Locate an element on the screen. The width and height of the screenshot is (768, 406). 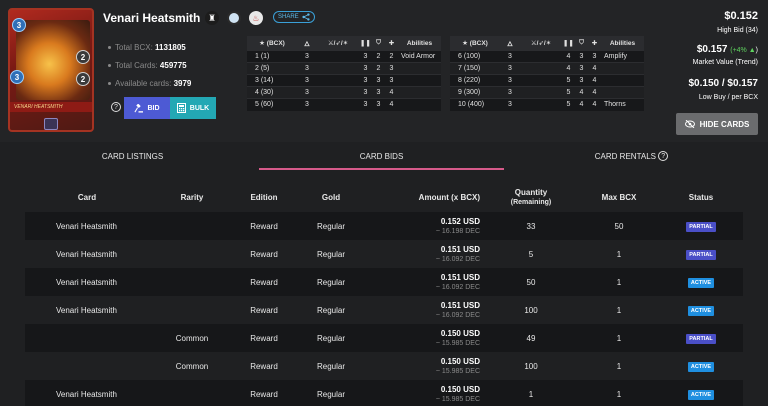
col-max-bcx: Max BCX is located at coordinates (619, 197).